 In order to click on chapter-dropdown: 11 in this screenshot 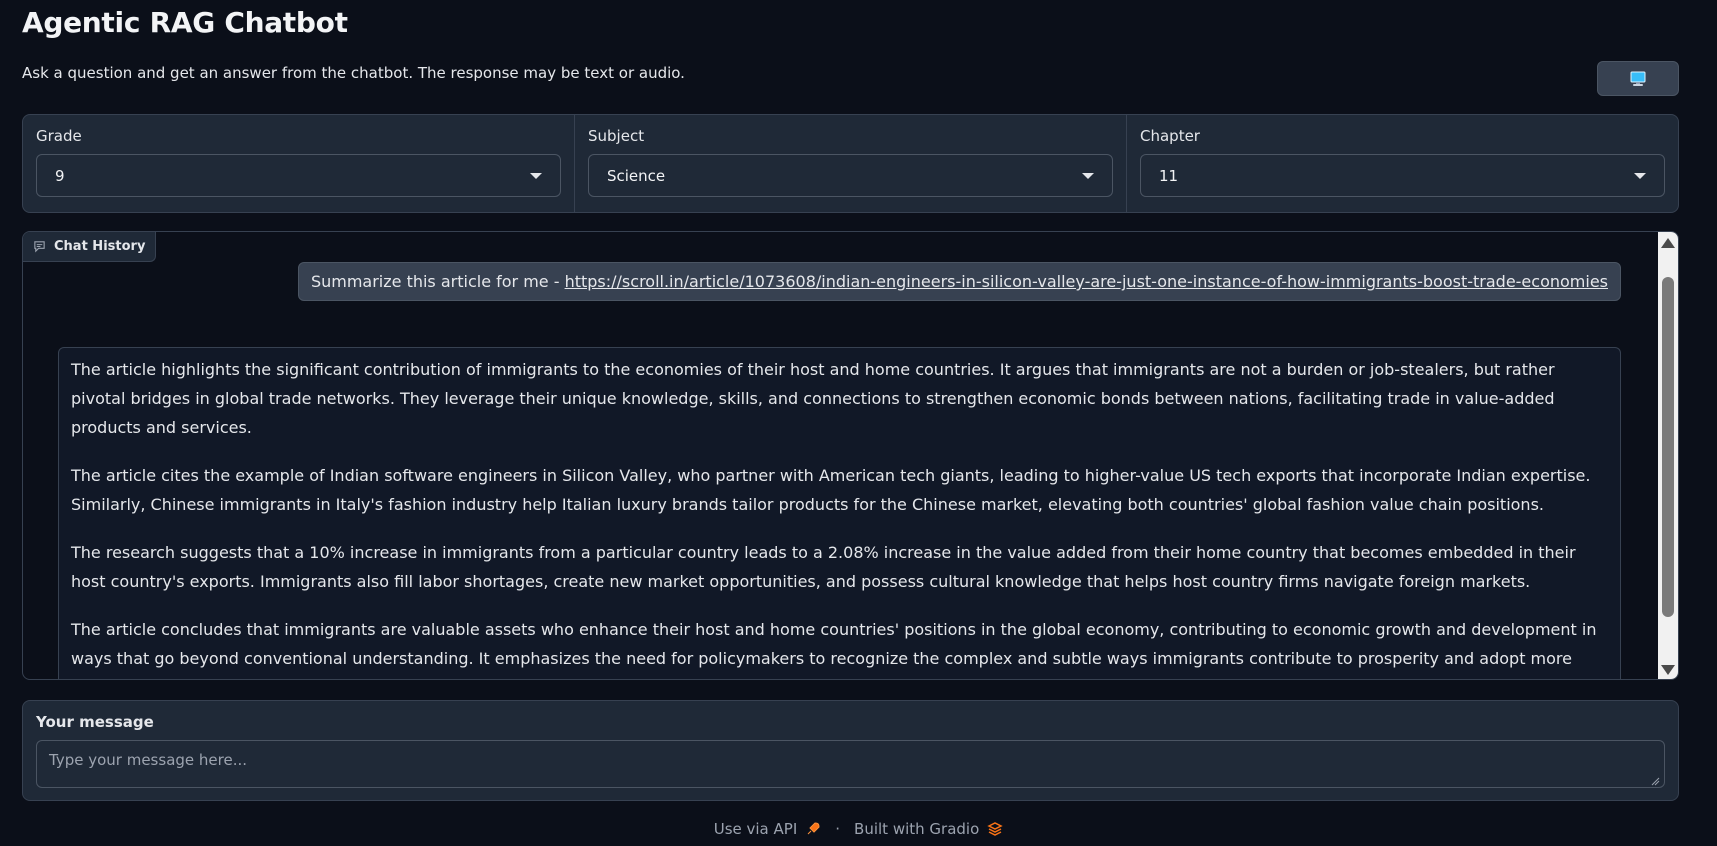, I will do `click(1402, 175)`.